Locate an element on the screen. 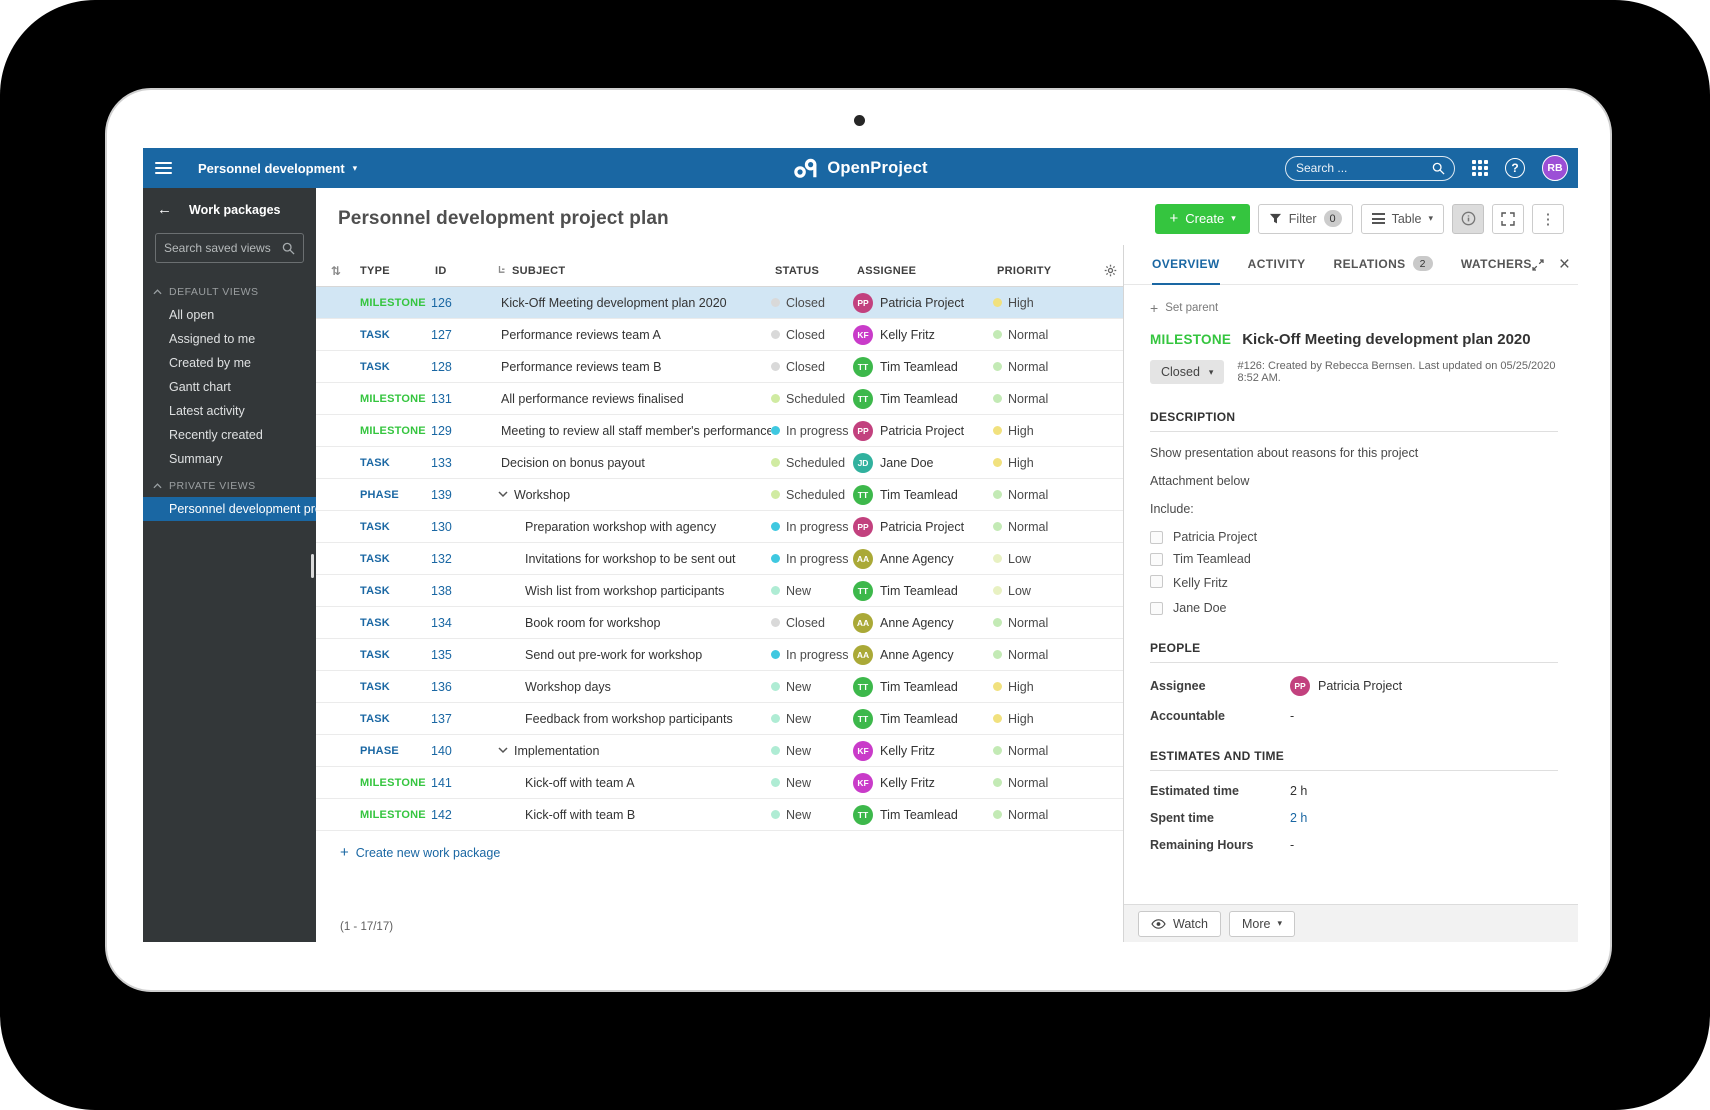 This screenshot has width=1710, height=1110. brand-logo: OpenProject is located at coordinates (860, 168).